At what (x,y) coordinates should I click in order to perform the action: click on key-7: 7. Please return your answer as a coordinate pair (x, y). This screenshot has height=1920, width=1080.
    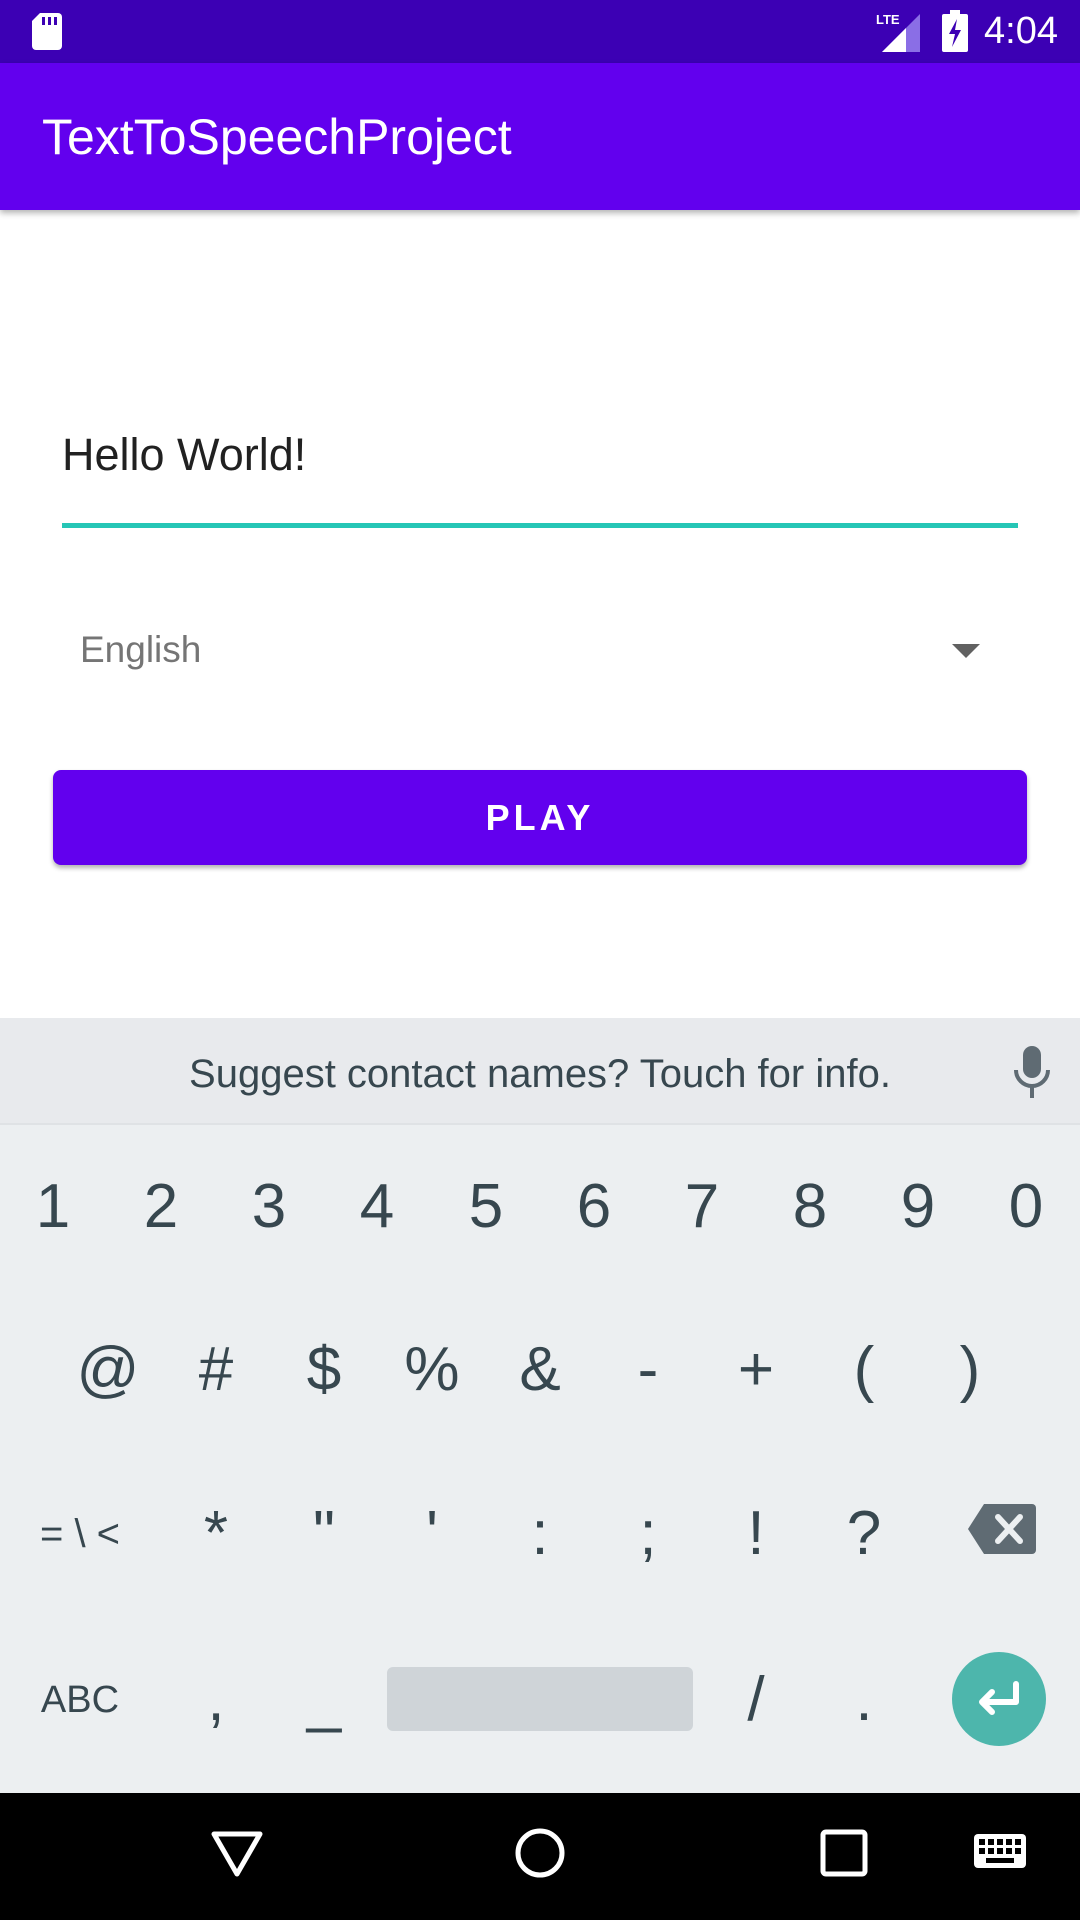
    Looking at the image, I should click on (702, 1207).